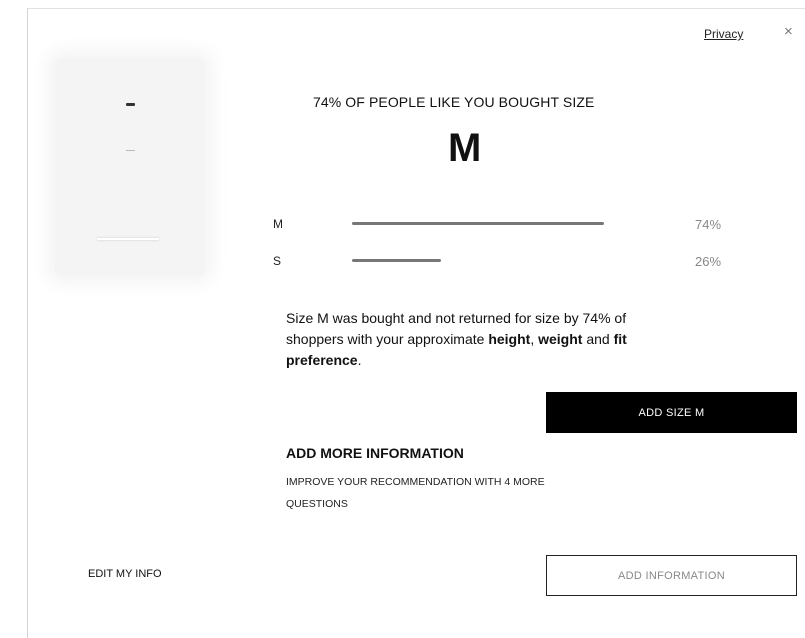 The width and height of the screenshot is (805, 638). I want to click on height-marker-icon, so click(130, 104).